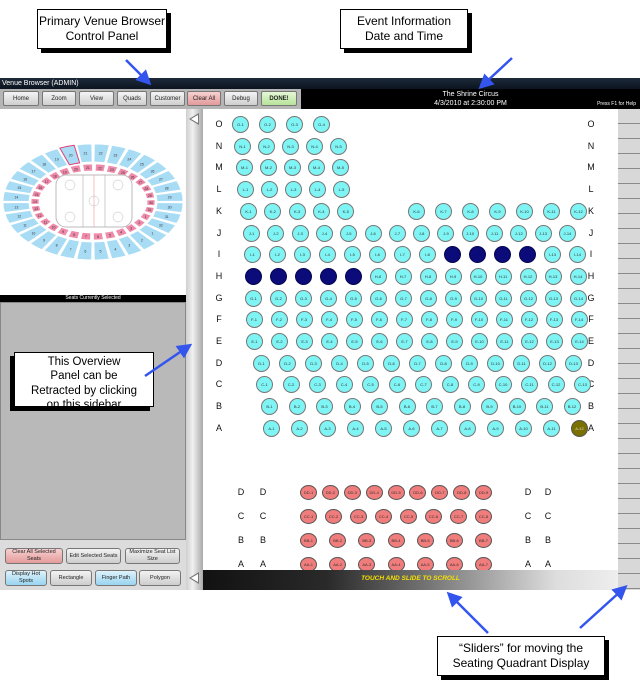 Image resolution: width=640 pixels, height=691 pixels. I want to click on seat-n-3: N-3, so click(290, 146).